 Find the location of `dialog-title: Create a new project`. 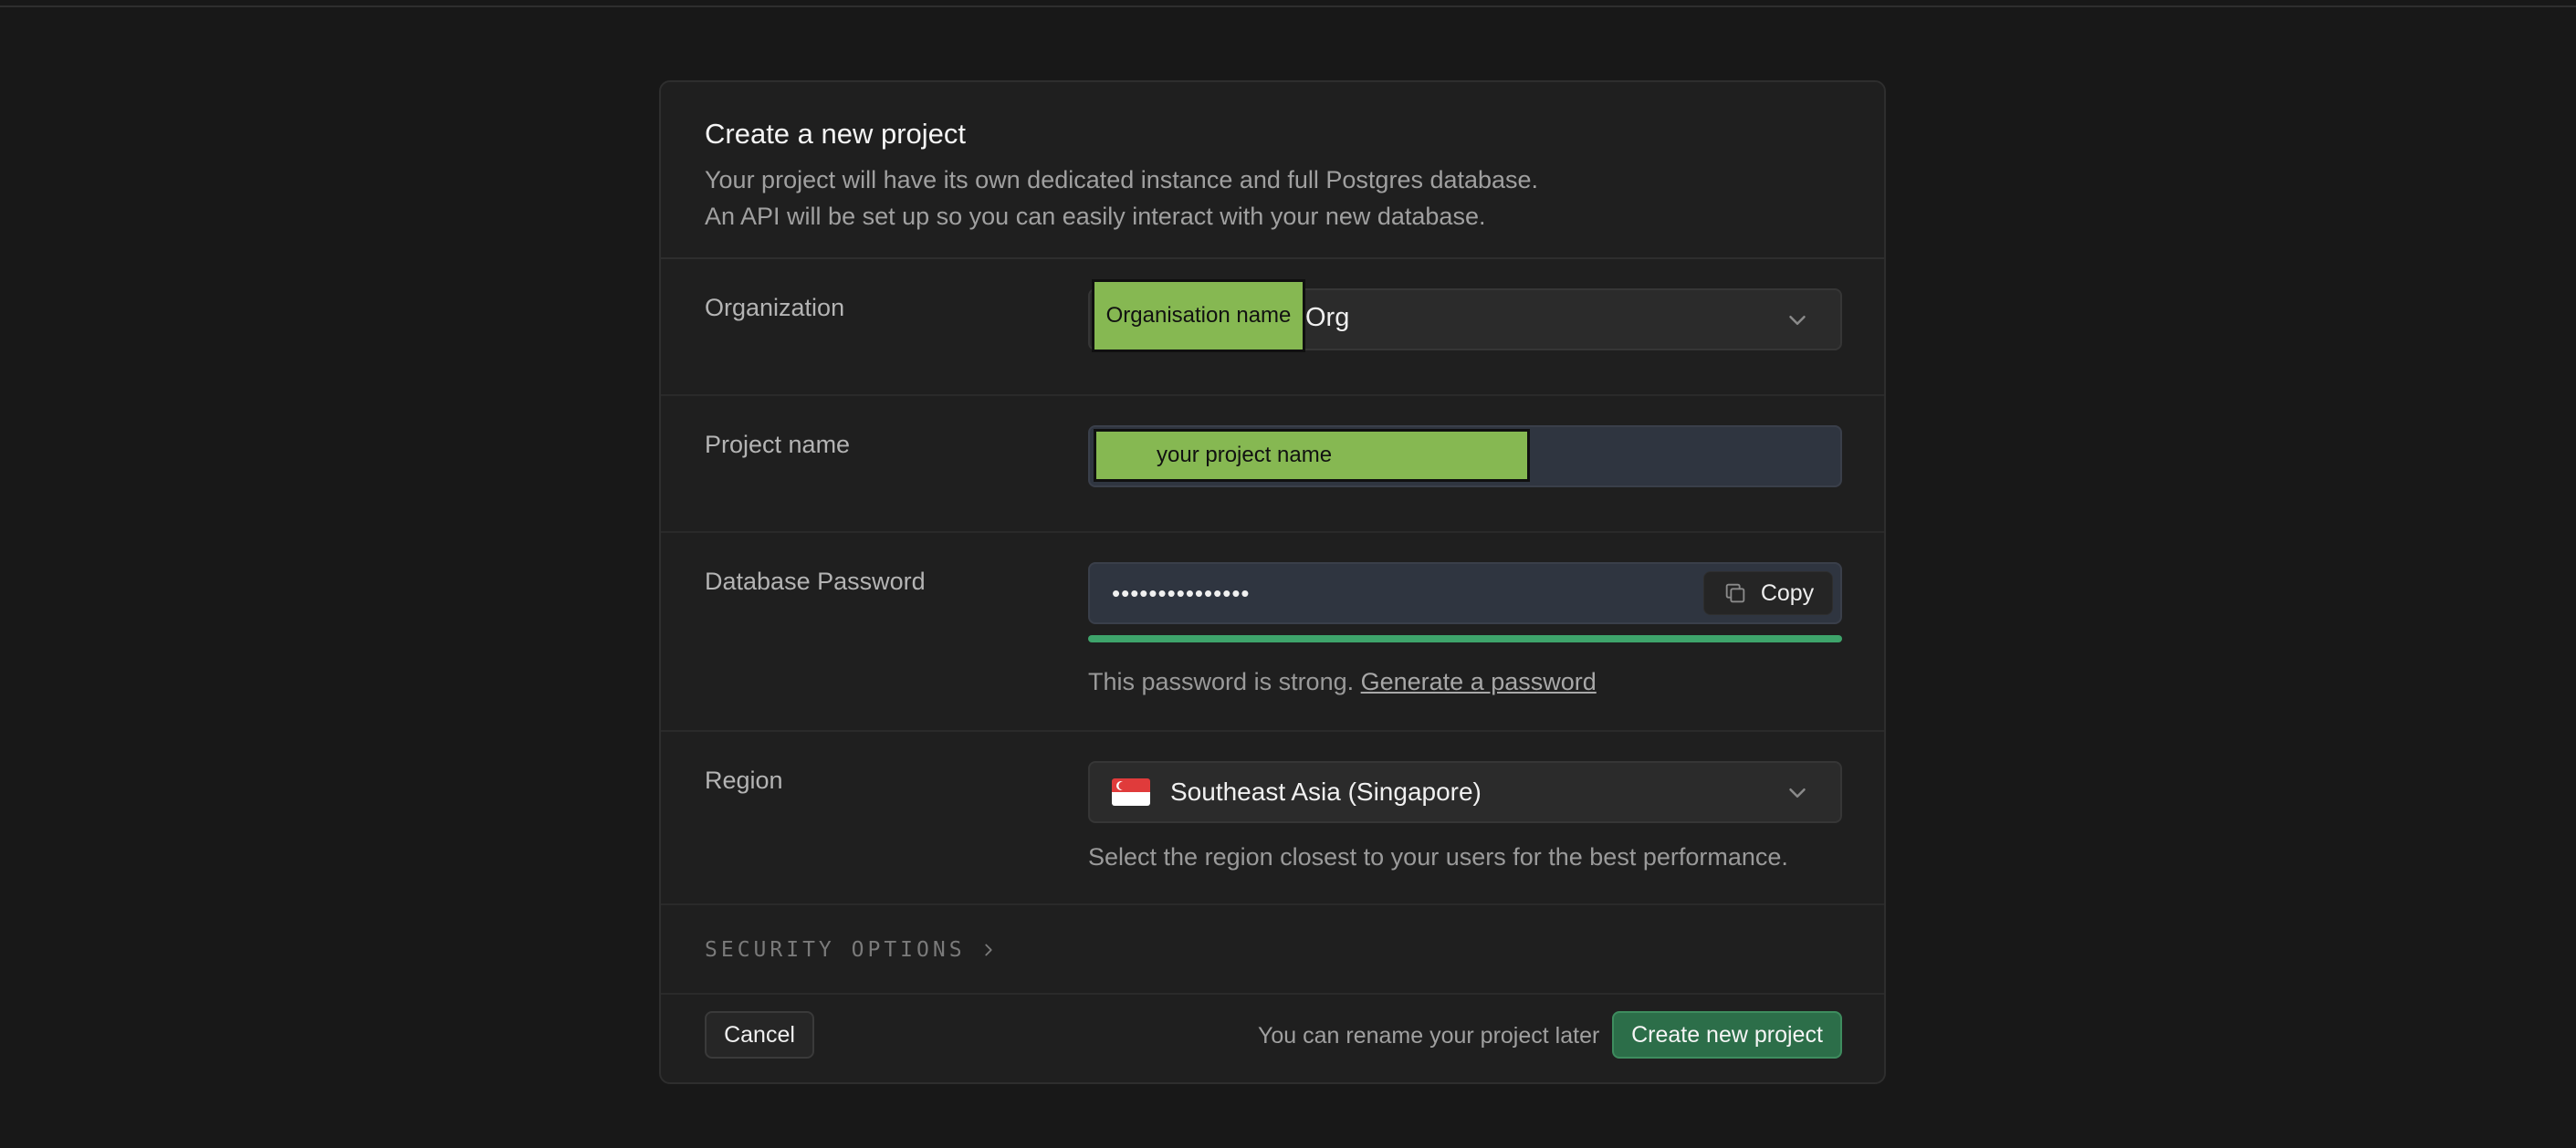

dialog-title: Create a new project is located at coordinates (836, 134).